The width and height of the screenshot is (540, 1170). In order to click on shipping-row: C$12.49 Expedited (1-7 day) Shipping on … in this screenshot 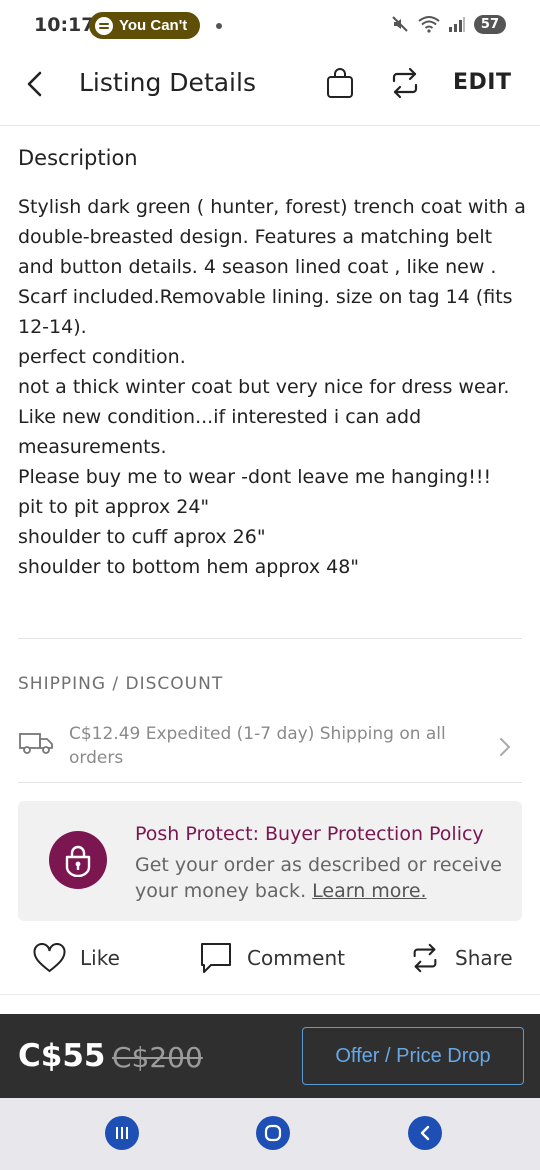, I will do `click(270, 750)`.